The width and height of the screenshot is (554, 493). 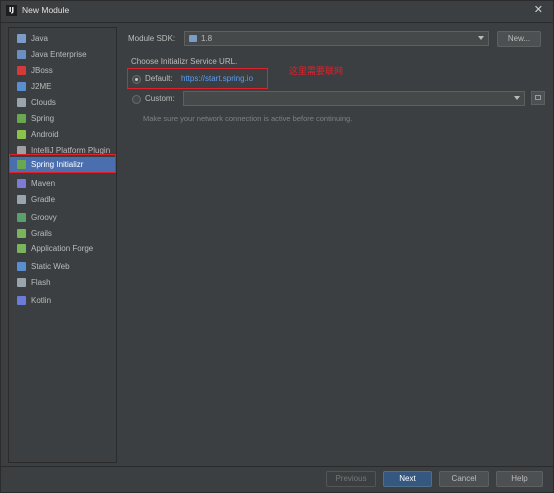 I want to click on module-sdk-label: Module SDK:, so click(x=152, y=38).